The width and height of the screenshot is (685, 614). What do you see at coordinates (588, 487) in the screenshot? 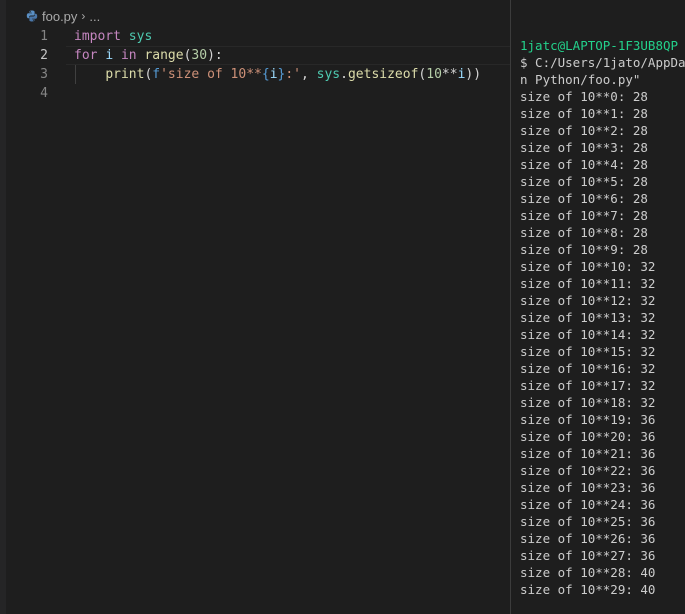
I see `terminal-output-line: size of 10**23: 36` at bounding box center [588, 487].